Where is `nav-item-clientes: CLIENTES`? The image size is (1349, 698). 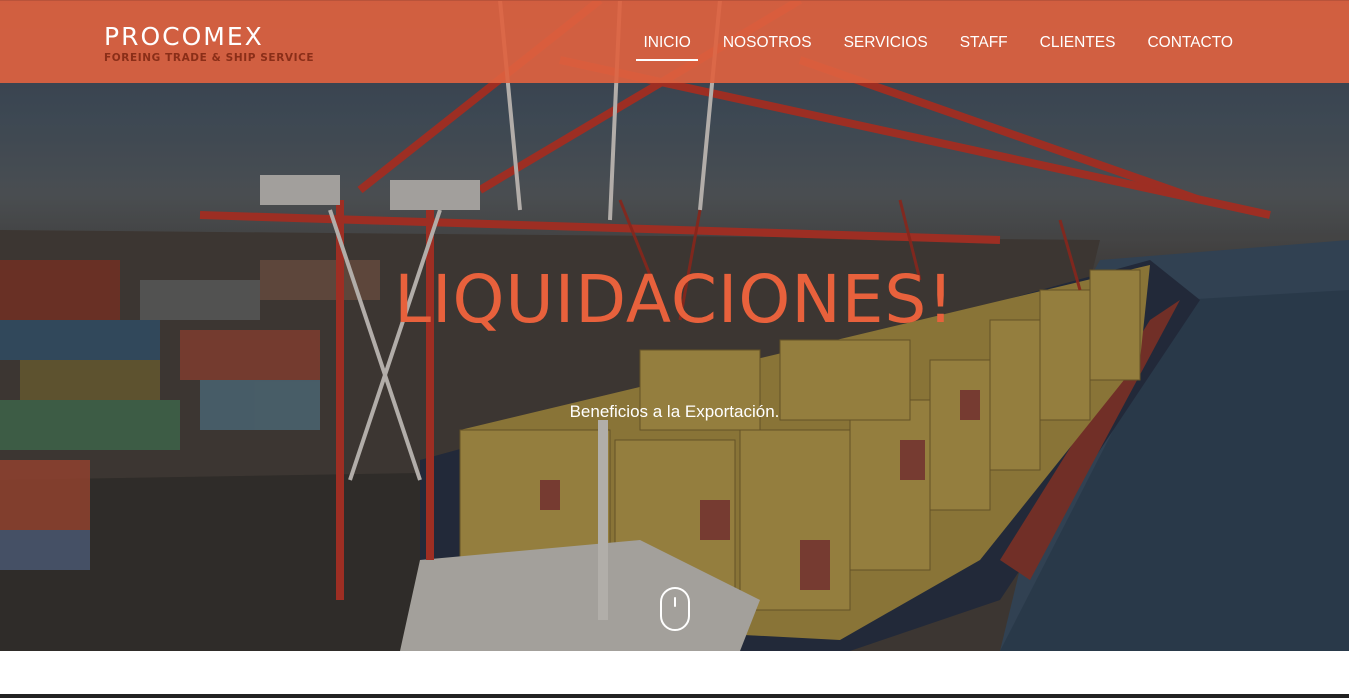 nav-item-clientes: CLIENTES is located at coordinates (1078, 43).